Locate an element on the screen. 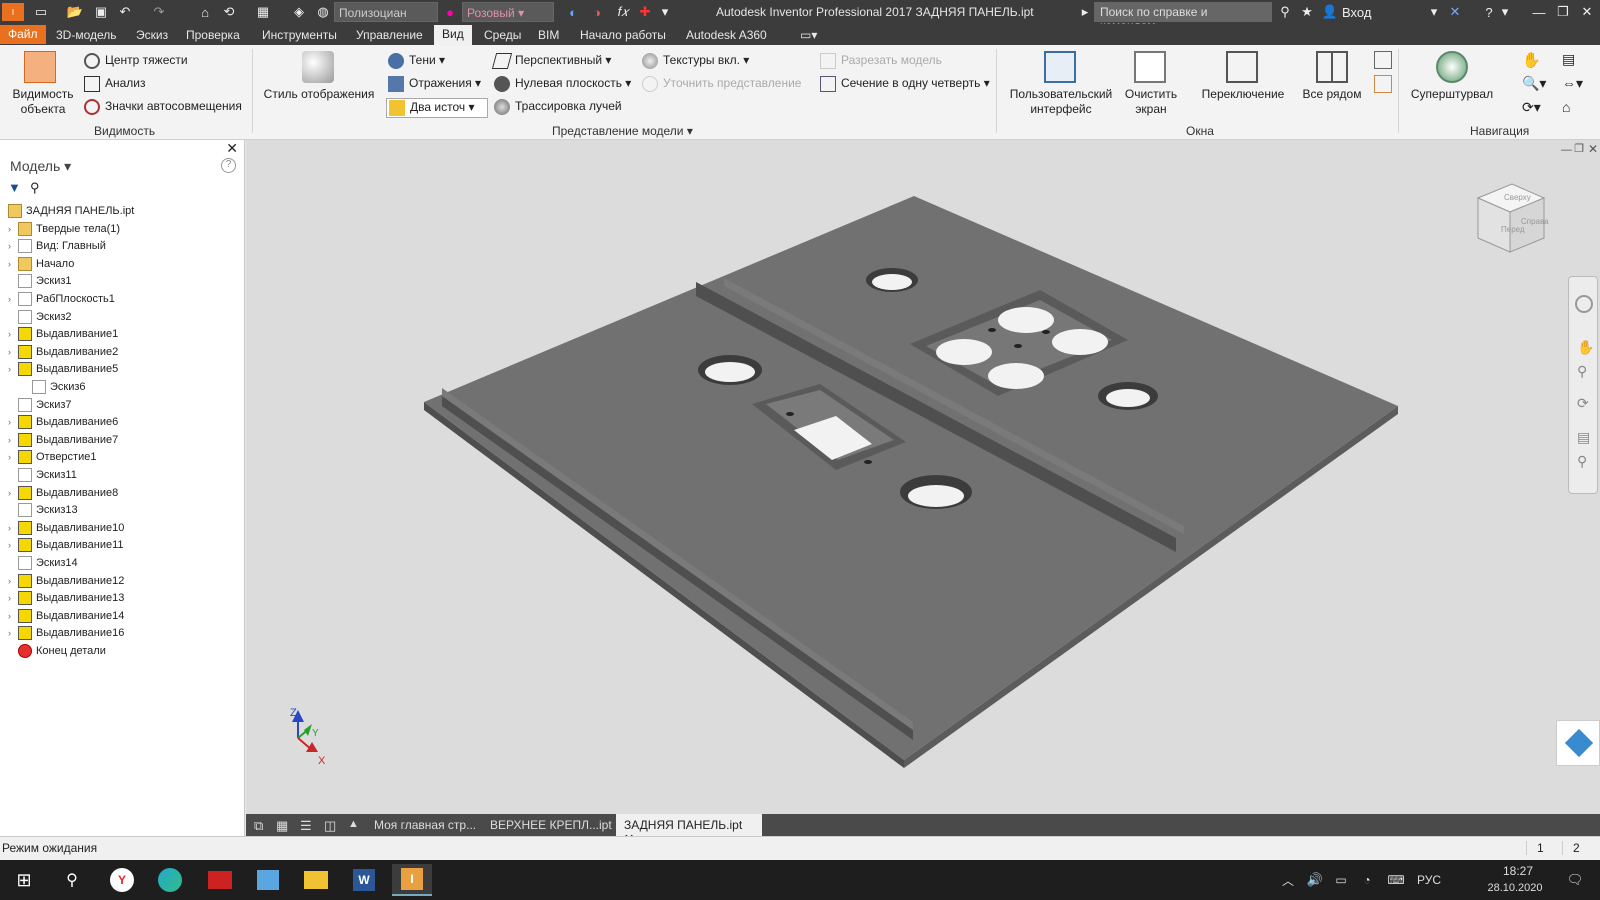 This screenshot has width=1600, height=900. select-icon: ▦ is located at coordinates (263, 12).